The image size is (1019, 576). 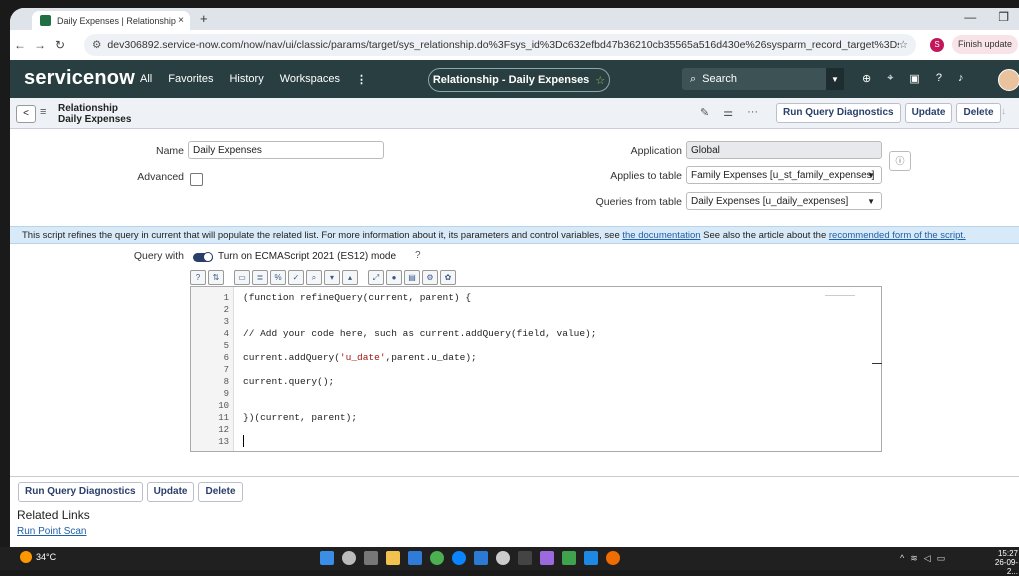 What do you see at coordinates (613, 558) in the screenshot?
I see `chrome-profile-icon` at bounding box center [613, 558].